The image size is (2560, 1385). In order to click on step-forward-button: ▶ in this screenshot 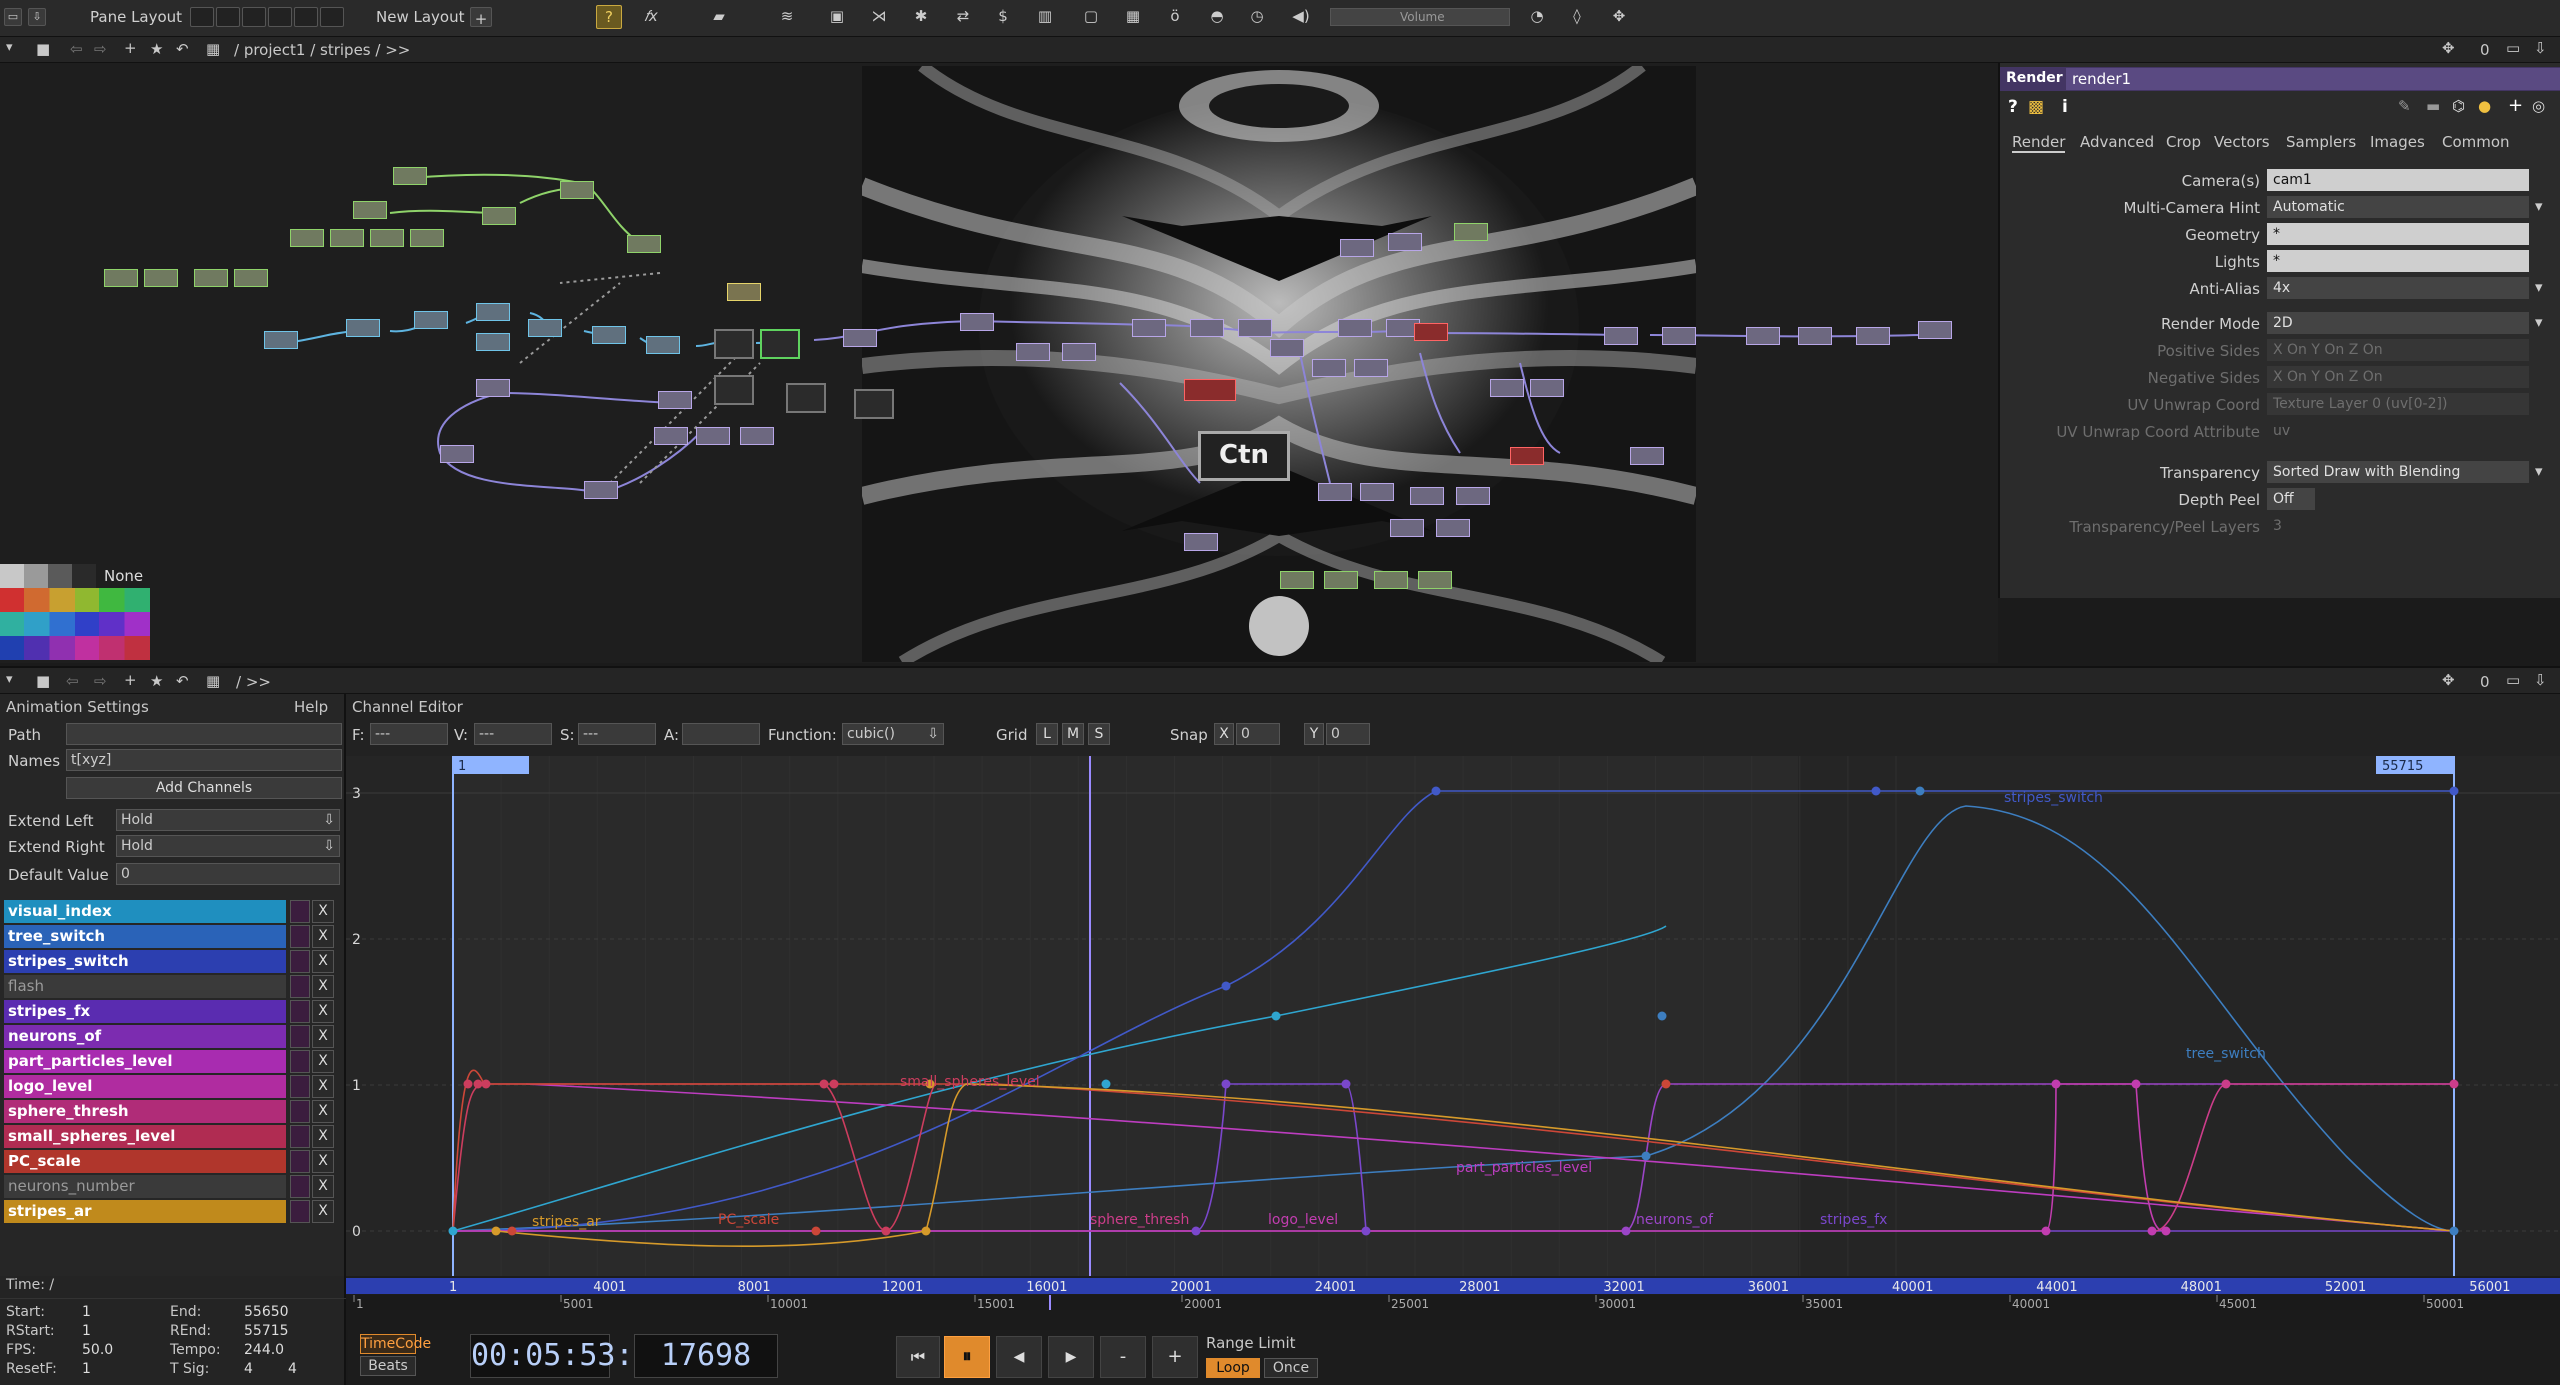, I will do `click(1071, 1357)`.